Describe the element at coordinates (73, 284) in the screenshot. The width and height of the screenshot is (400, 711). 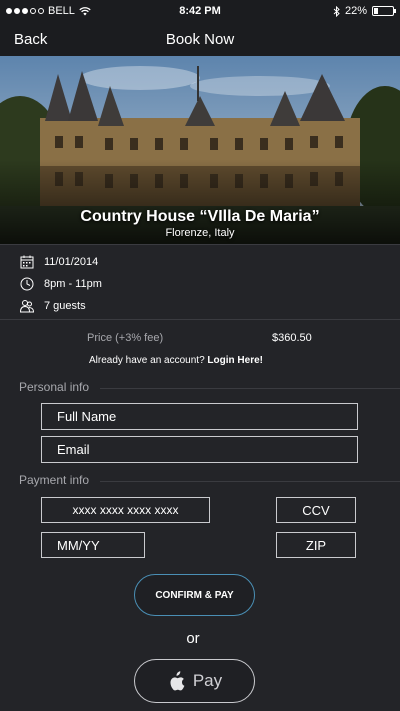
I see `booking-time: 8pm - 11pm` at that location.